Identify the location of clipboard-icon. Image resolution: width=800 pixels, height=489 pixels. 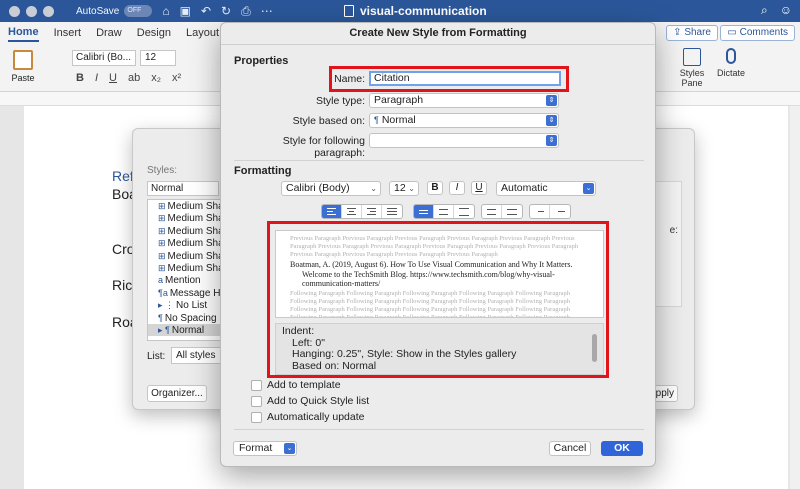
(23, 60).